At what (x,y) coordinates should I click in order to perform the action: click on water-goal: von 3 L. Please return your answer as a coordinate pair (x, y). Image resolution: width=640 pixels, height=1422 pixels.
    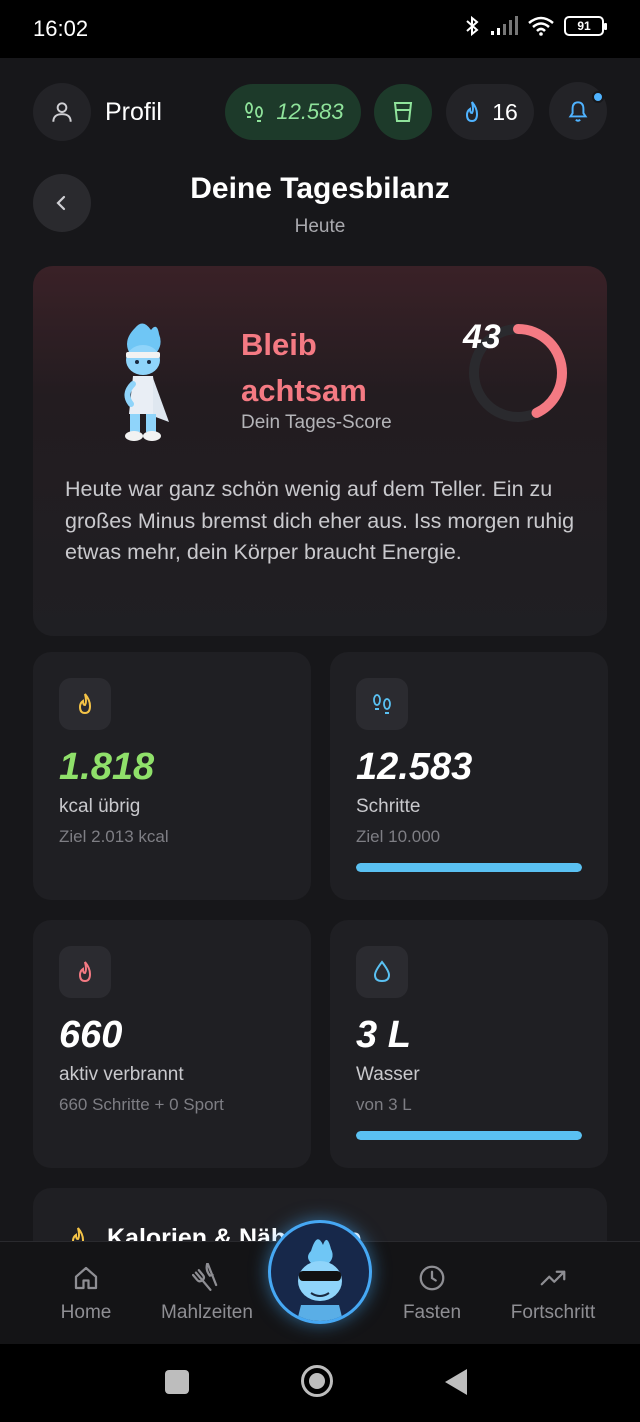
    Looking at the image, I should click on (384, 1104).